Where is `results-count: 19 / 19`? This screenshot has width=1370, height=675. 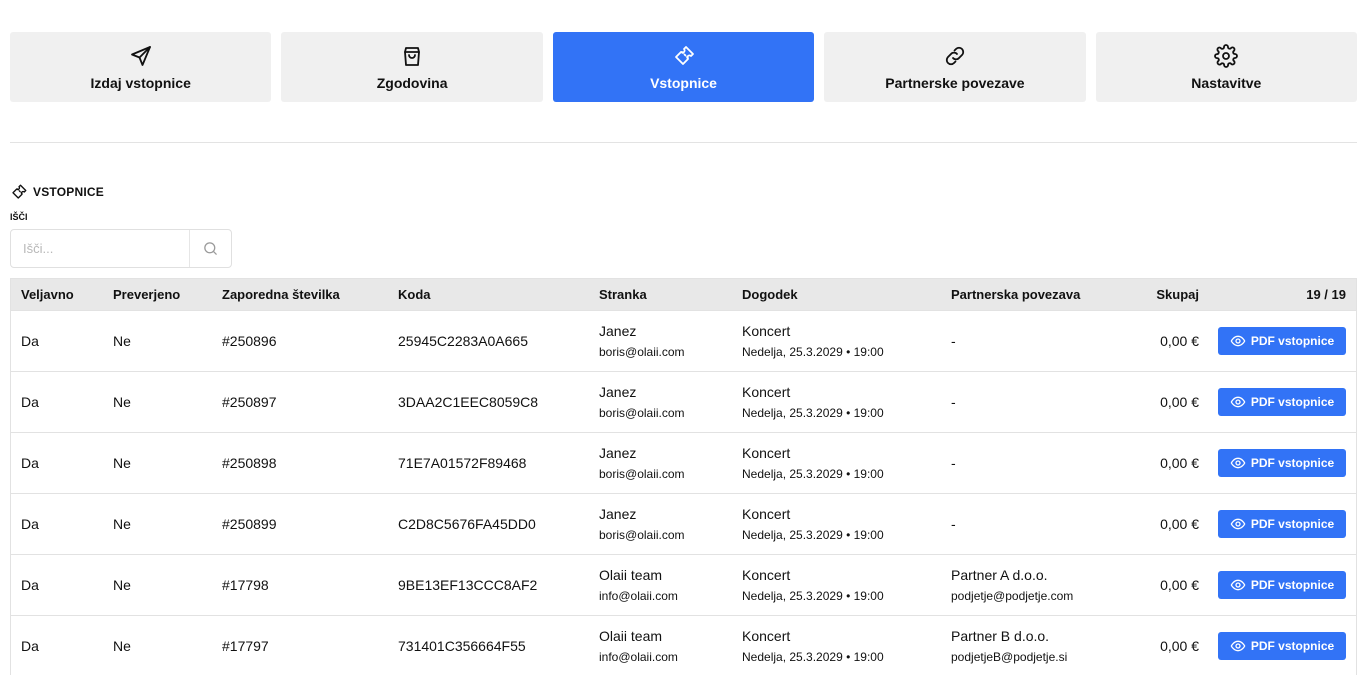 results-count: 19 / 19 is located at coordinates (1326, 294).